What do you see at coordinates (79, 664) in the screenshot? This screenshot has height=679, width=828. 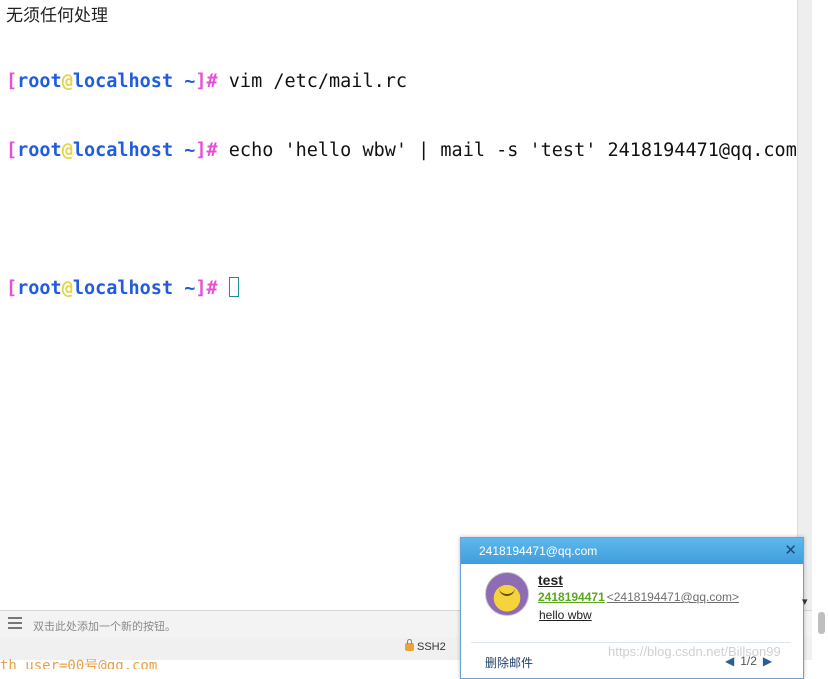 I see `partial-terminal-text: th_user=00号@qq.com` at bounding box center [79, 664].